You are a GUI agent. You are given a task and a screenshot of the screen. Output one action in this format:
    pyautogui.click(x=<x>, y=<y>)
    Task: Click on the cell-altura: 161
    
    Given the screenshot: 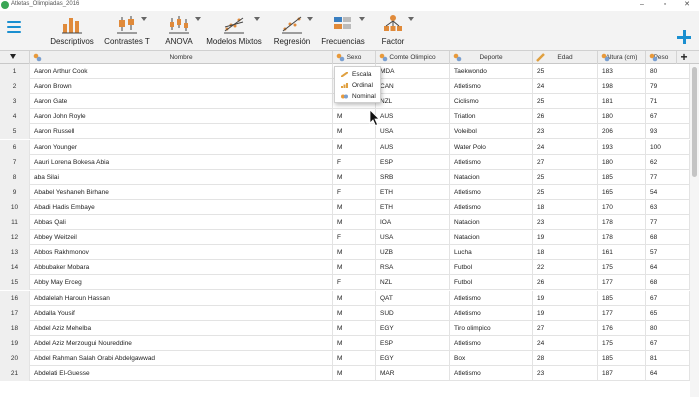 What is the action you would take?
    pyautogui.click(x=622, y=253)
    